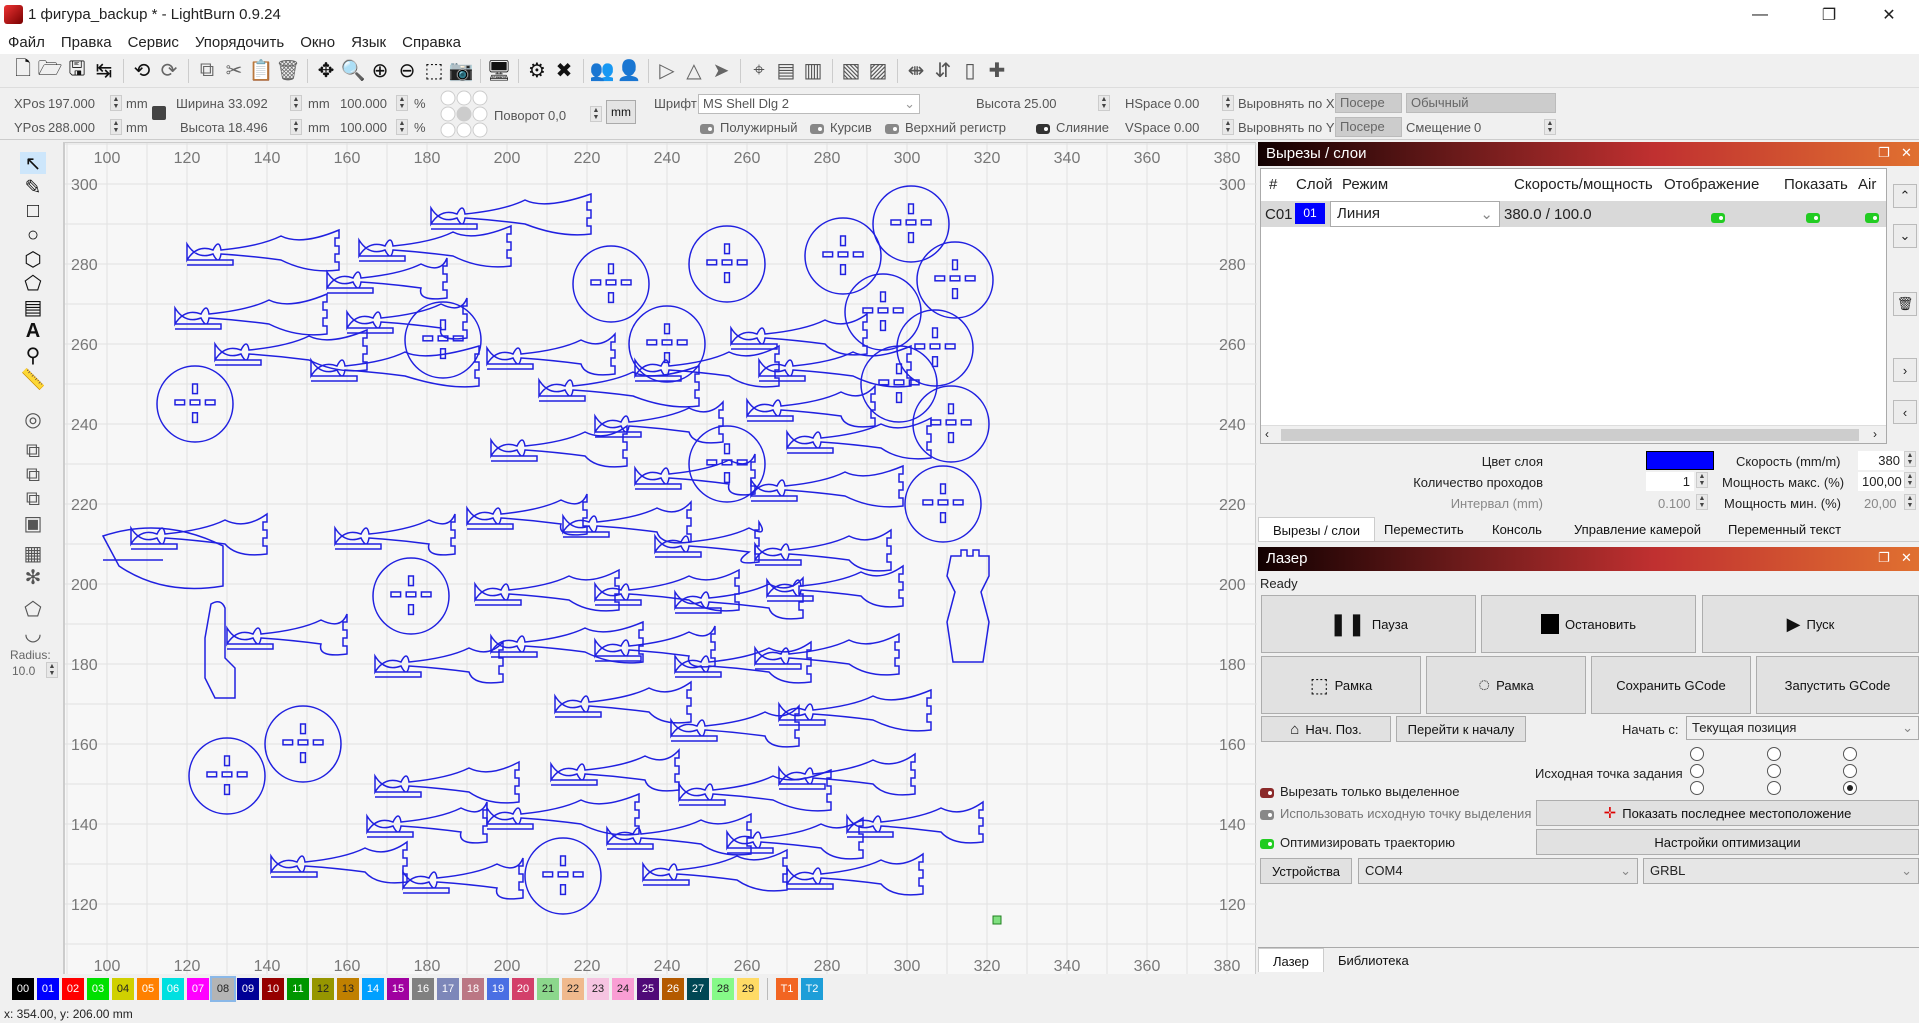 This screenshot has height=1023, width=1919. I want to click on zoom-out-icon: ⊖, so click(407, 71).